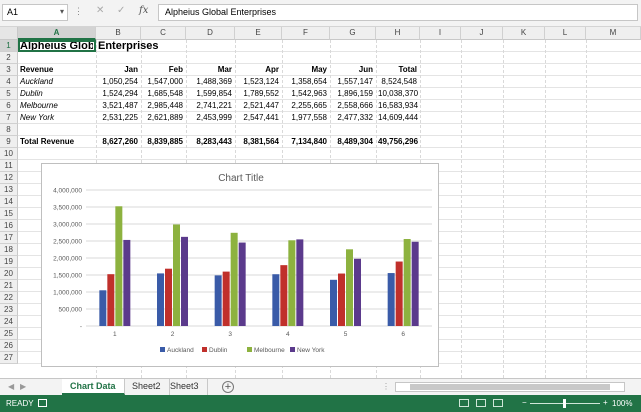 Image resolution: width=641 pixels, height=412 pixels. What do you see at coordinates (258, 106) in the screenshot?
I see `revenue-value: 2,521,447` at bounding box center [258, 106].